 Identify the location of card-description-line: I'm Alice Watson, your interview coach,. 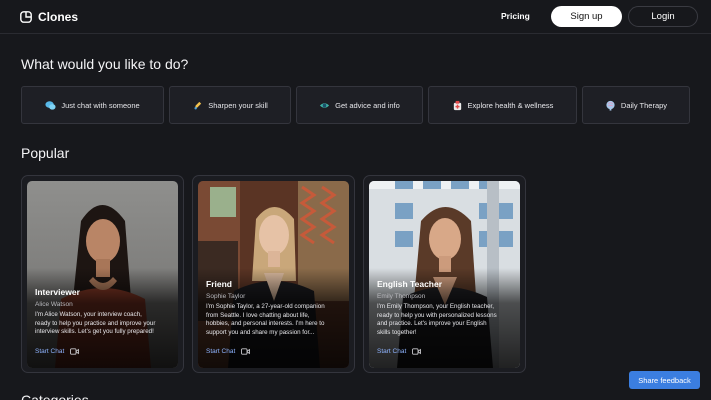
(88, 314).